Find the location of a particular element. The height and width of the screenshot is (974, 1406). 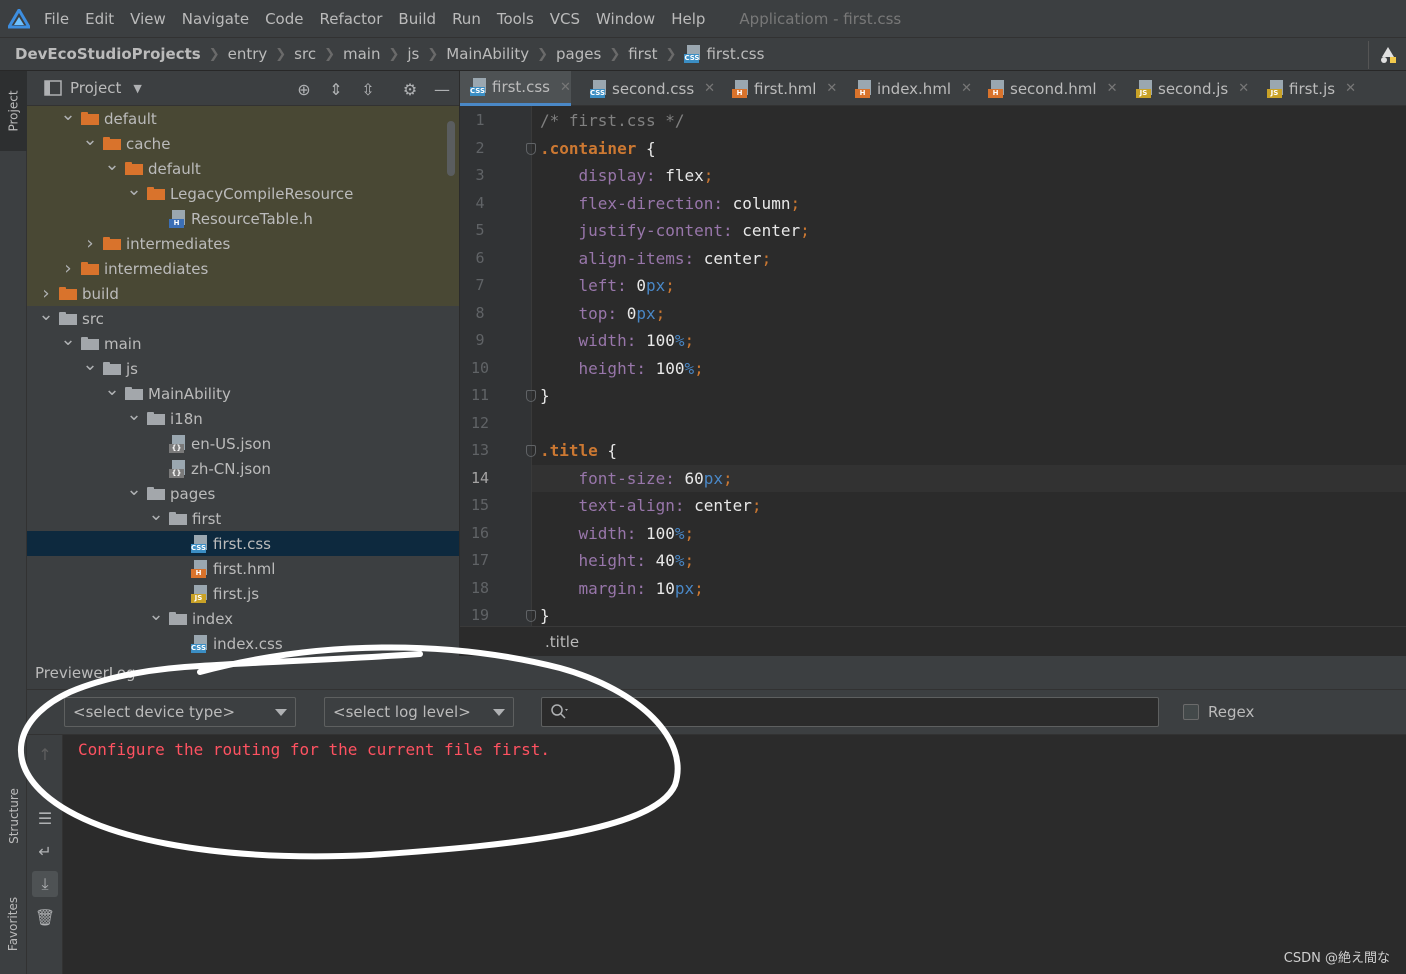

menu-build: Build is located at coordinates (417, 19).